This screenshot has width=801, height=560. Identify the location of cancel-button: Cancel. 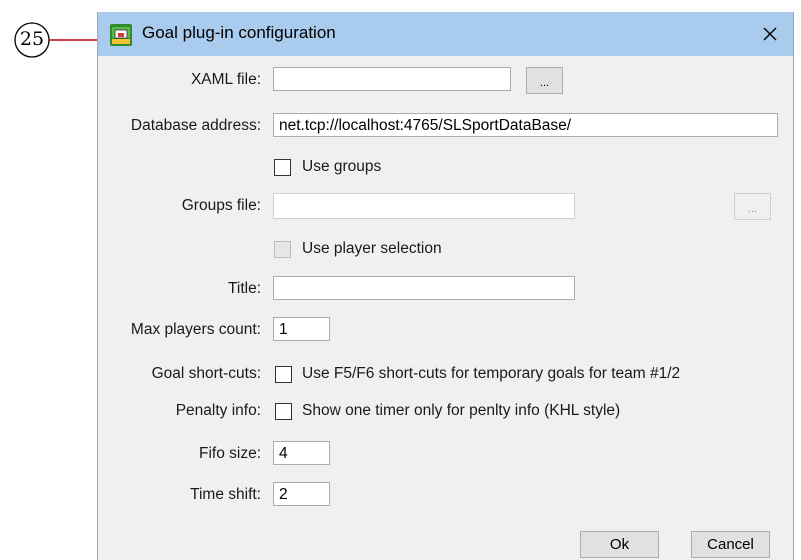
(730, 544).